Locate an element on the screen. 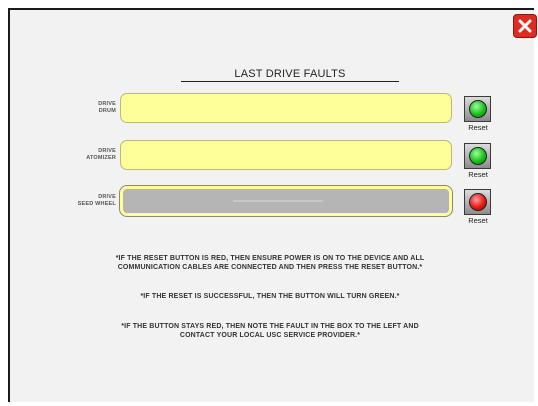 This screenshot has height=406, width=538. drive-drum-reset: Reset is located at coordinates (478, 116).